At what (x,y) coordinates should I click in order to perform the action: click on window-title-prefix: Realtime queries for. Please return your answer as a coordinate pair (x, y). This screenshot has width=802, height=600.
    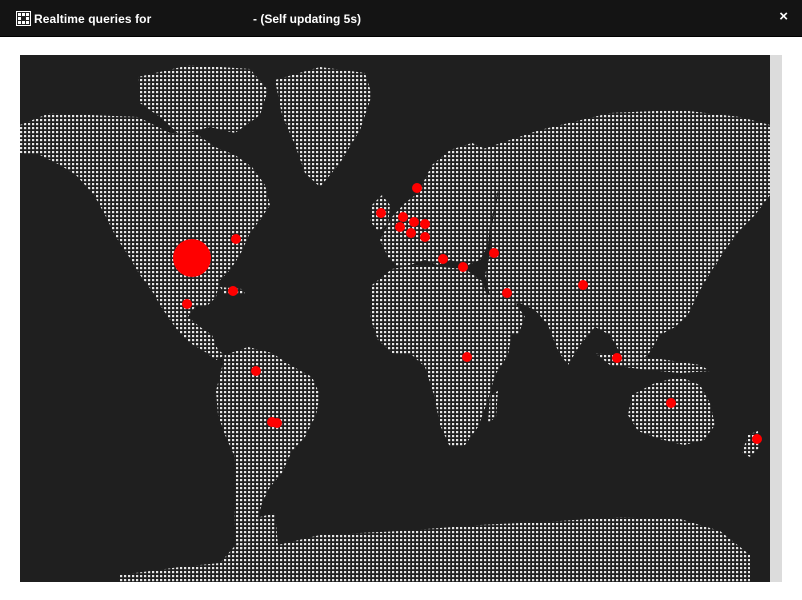
    Looking at the image, I should click on (93, 19).